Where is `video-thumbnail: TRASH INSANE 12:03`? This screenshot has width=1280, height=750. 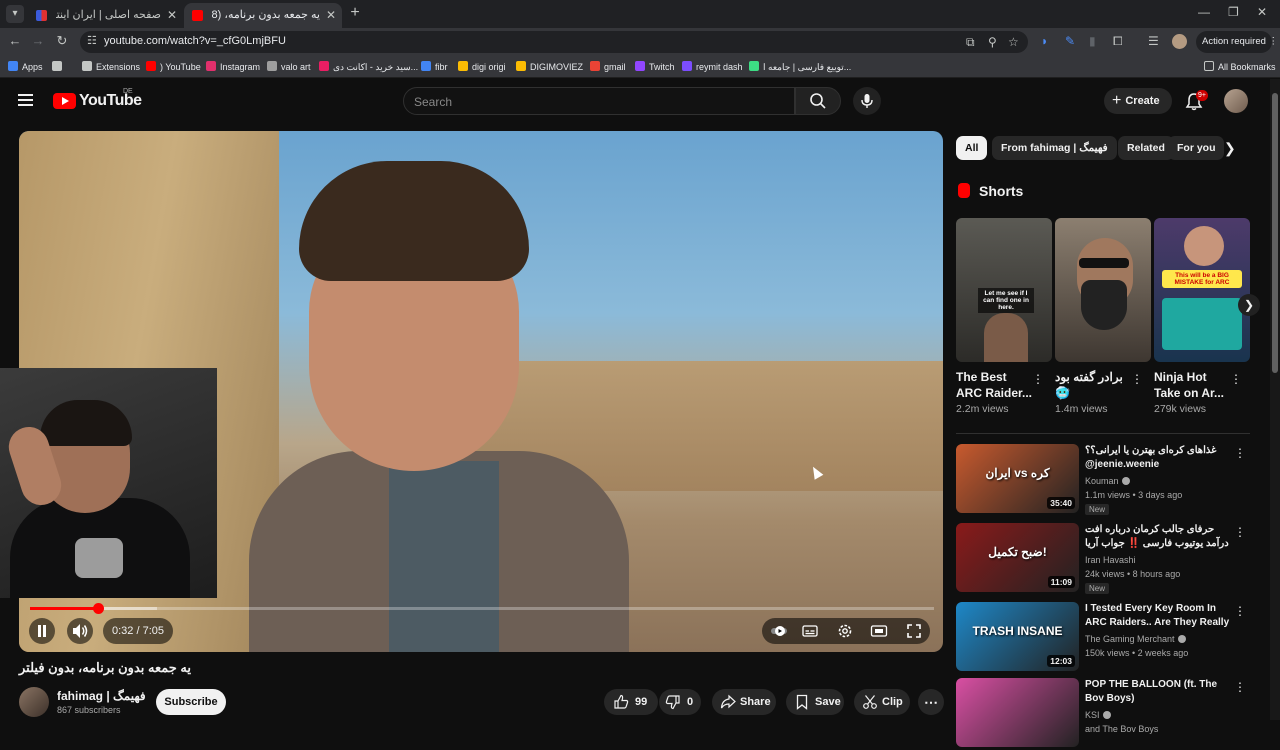 video-thumbnail: TRASH INSANE 12:03 is located at coordinates (1017, 636).